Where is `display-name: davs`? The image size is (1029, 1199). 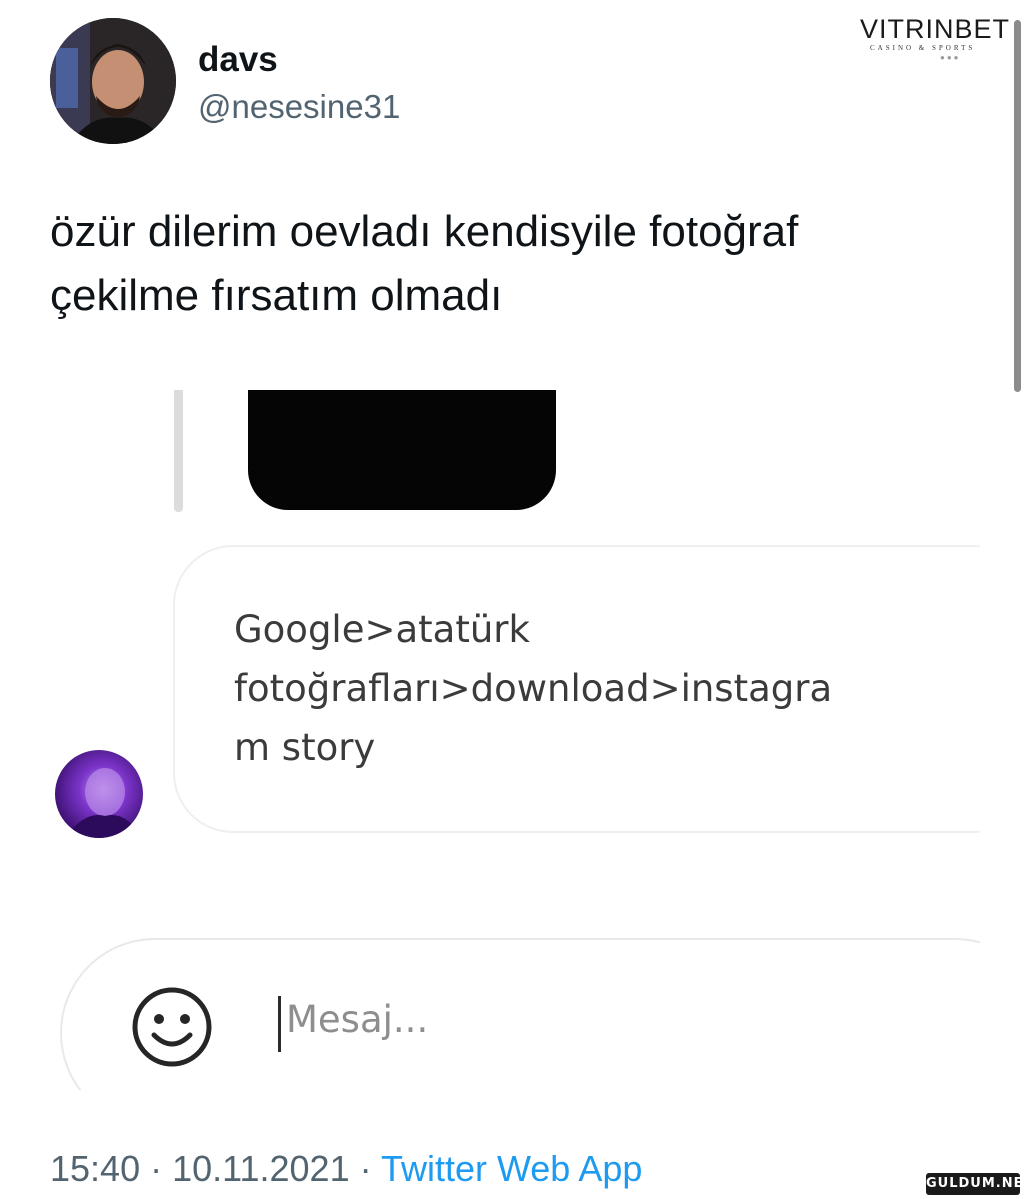 display-name: davs is located at coordinates (238, 60).